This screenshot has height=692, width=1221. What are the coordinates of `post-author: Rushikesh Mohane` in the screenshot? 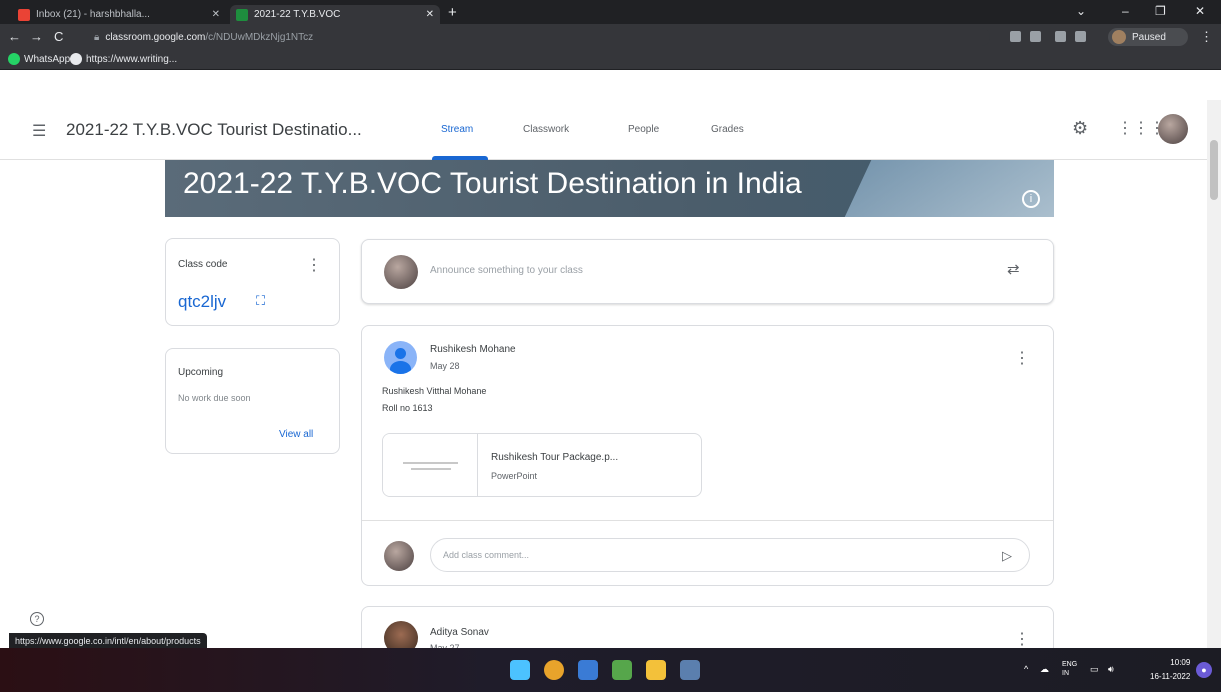 It's located at (473, 349).